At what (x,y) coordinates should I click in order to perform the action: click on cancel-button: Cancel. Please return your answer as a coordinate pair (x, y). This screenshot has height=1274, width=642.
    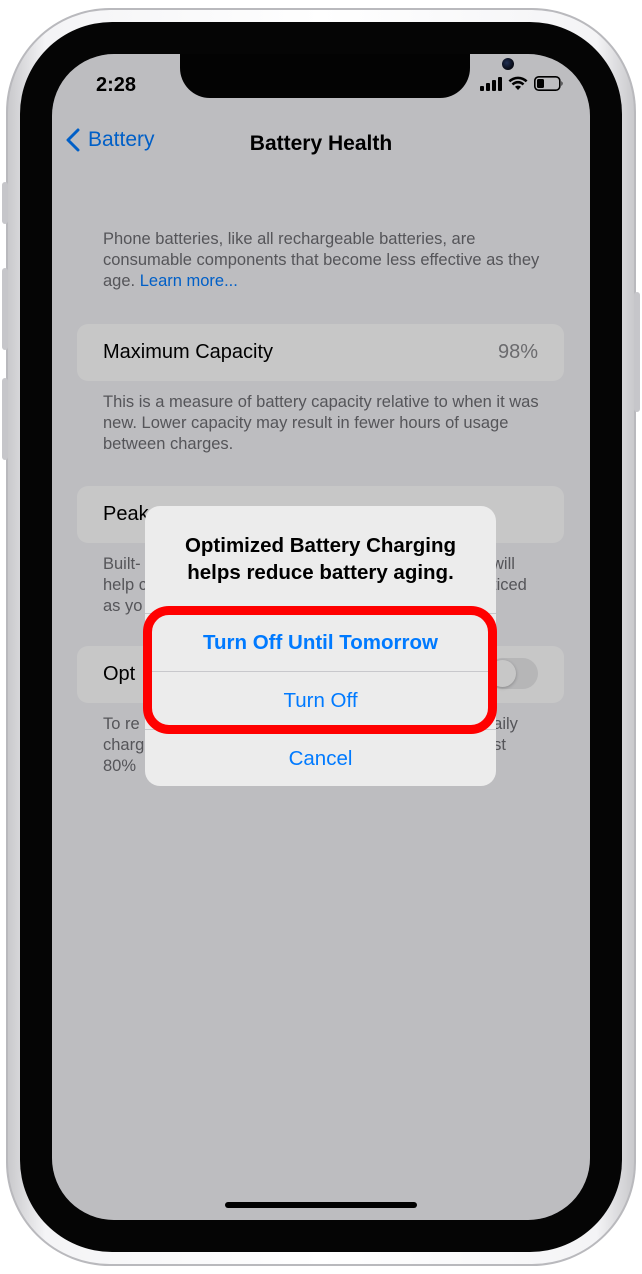
    Looking at the image, I should click on (320, 758).